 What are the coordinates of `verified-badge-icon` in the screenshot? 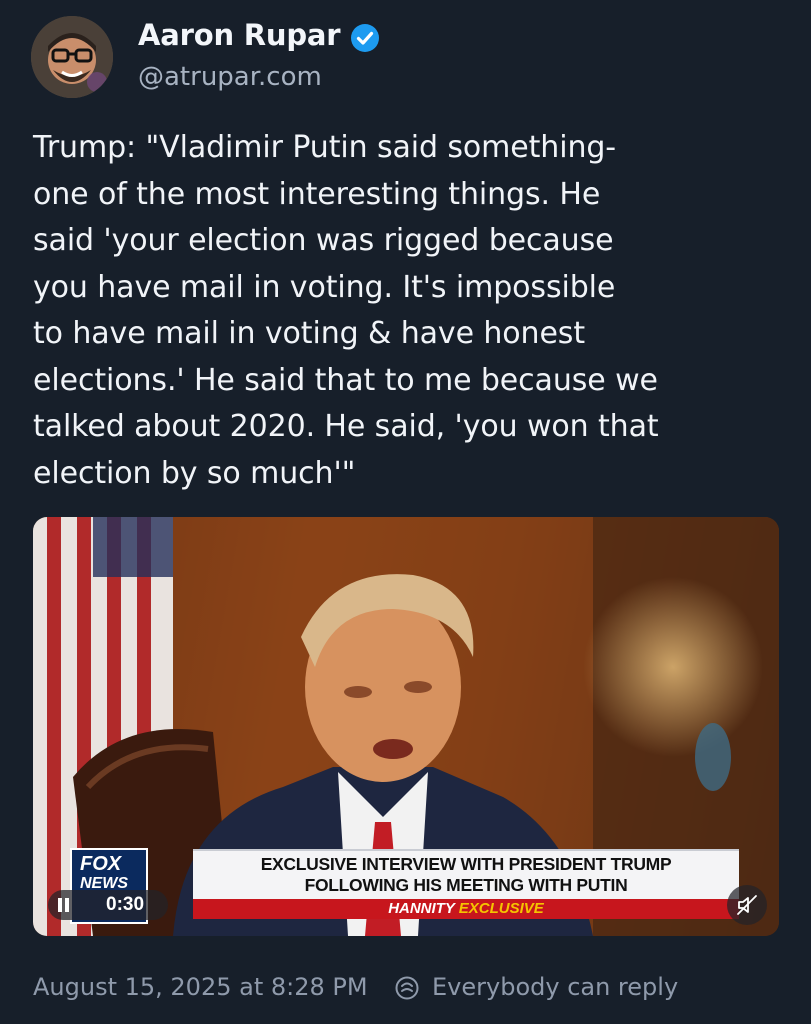 It's located at (365, 38).